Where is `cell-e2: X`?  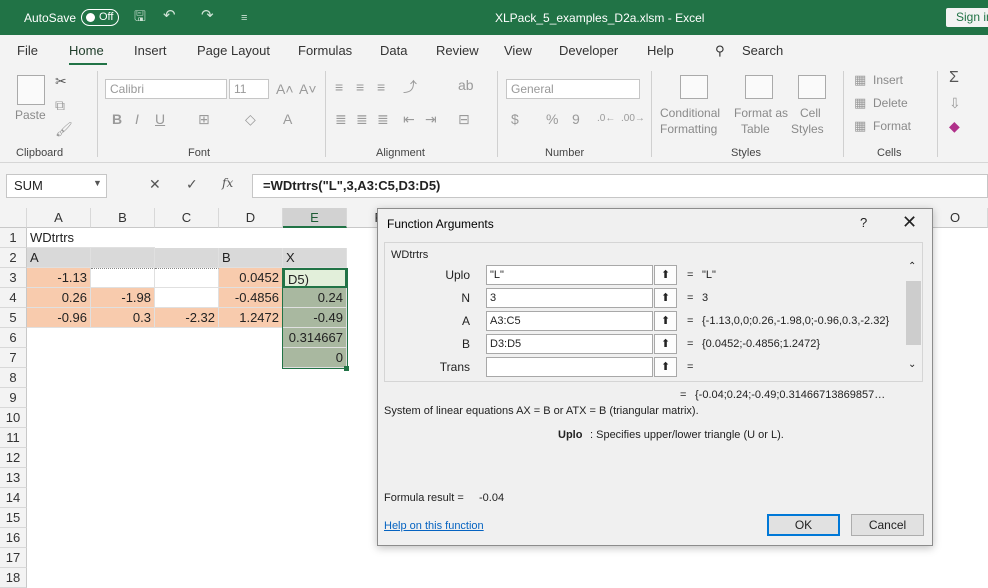 cell-e2: X is located at coordinates (315, 258).